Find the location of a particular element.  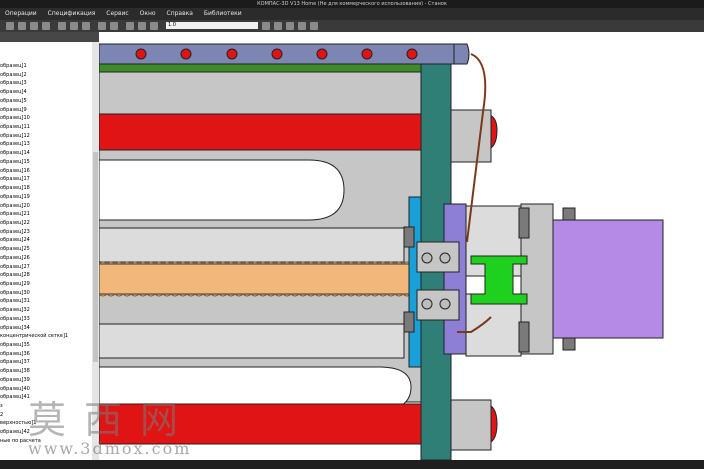

wireframe-icon is located at coordinates (302, 26).